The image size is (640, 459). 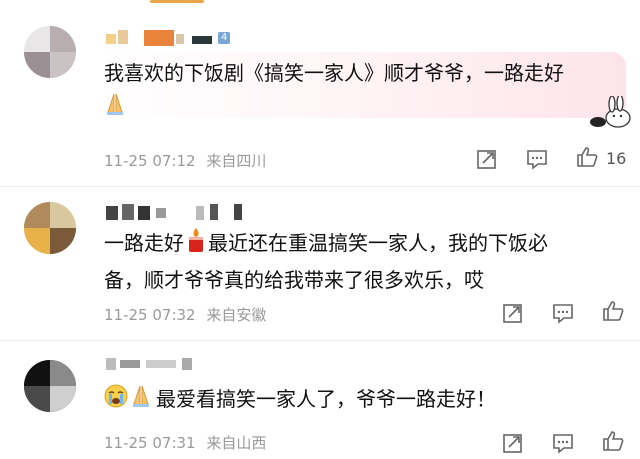 What do you see at coordinates (616, 158) in the screenshot?
I see `like-count: 16` at bounding box center [616, 158].